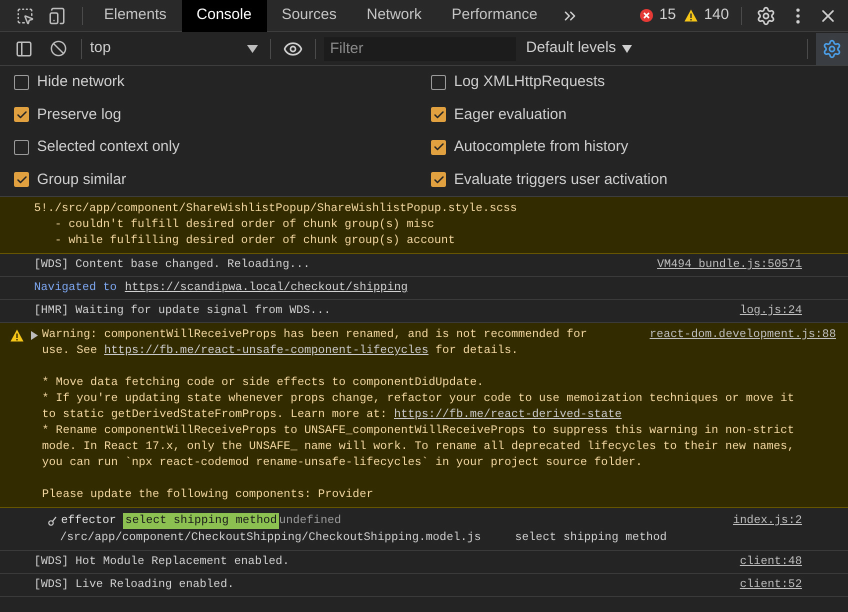 This screenshot has height=612, width=848. Describe the element at coordinates (58, 48) in the screenshot. I see `clear-icon` at that location.